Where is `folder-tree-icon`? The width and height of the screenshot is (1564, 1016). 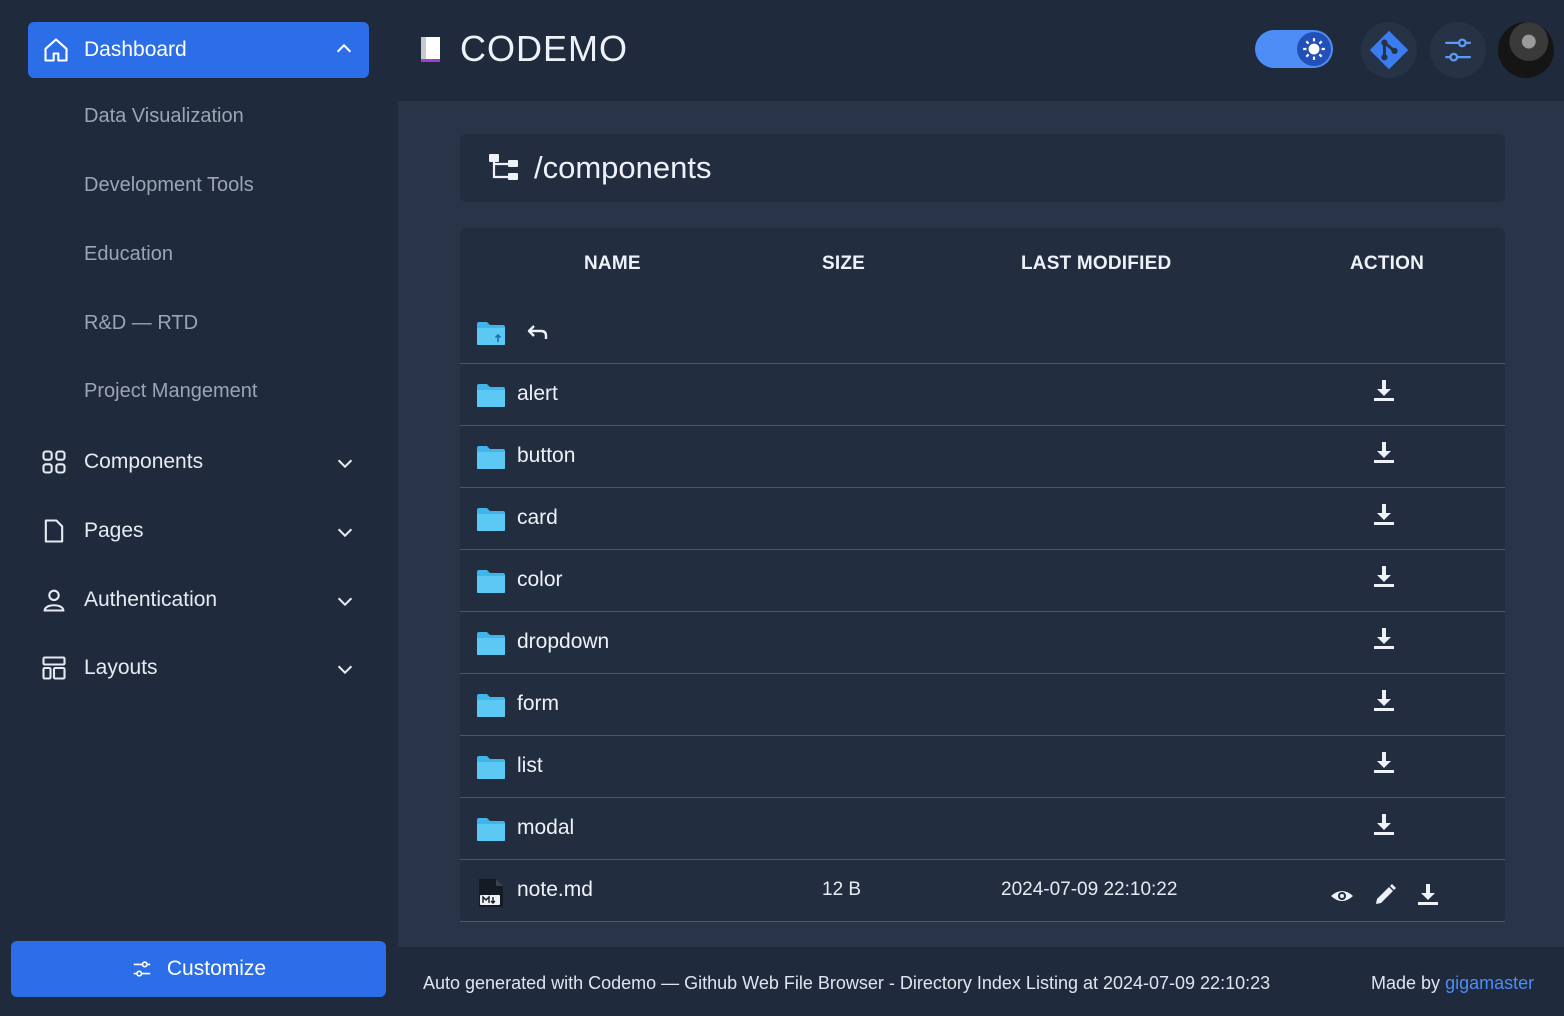 folder-tree-icon is located at coordinates (503, 167).